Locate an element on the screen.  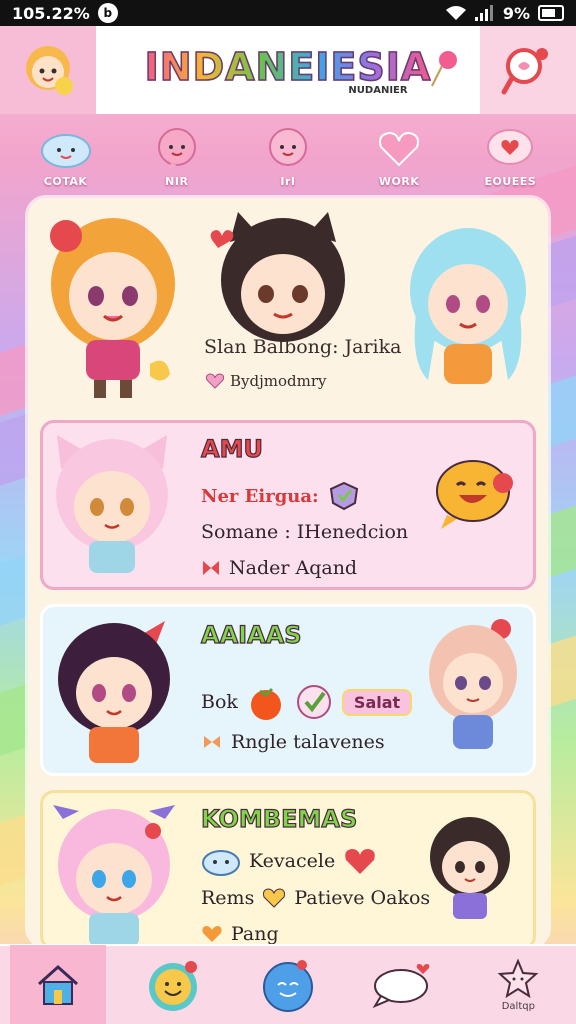
nav-item-nir: NIR is located at coordinates (177, 156).